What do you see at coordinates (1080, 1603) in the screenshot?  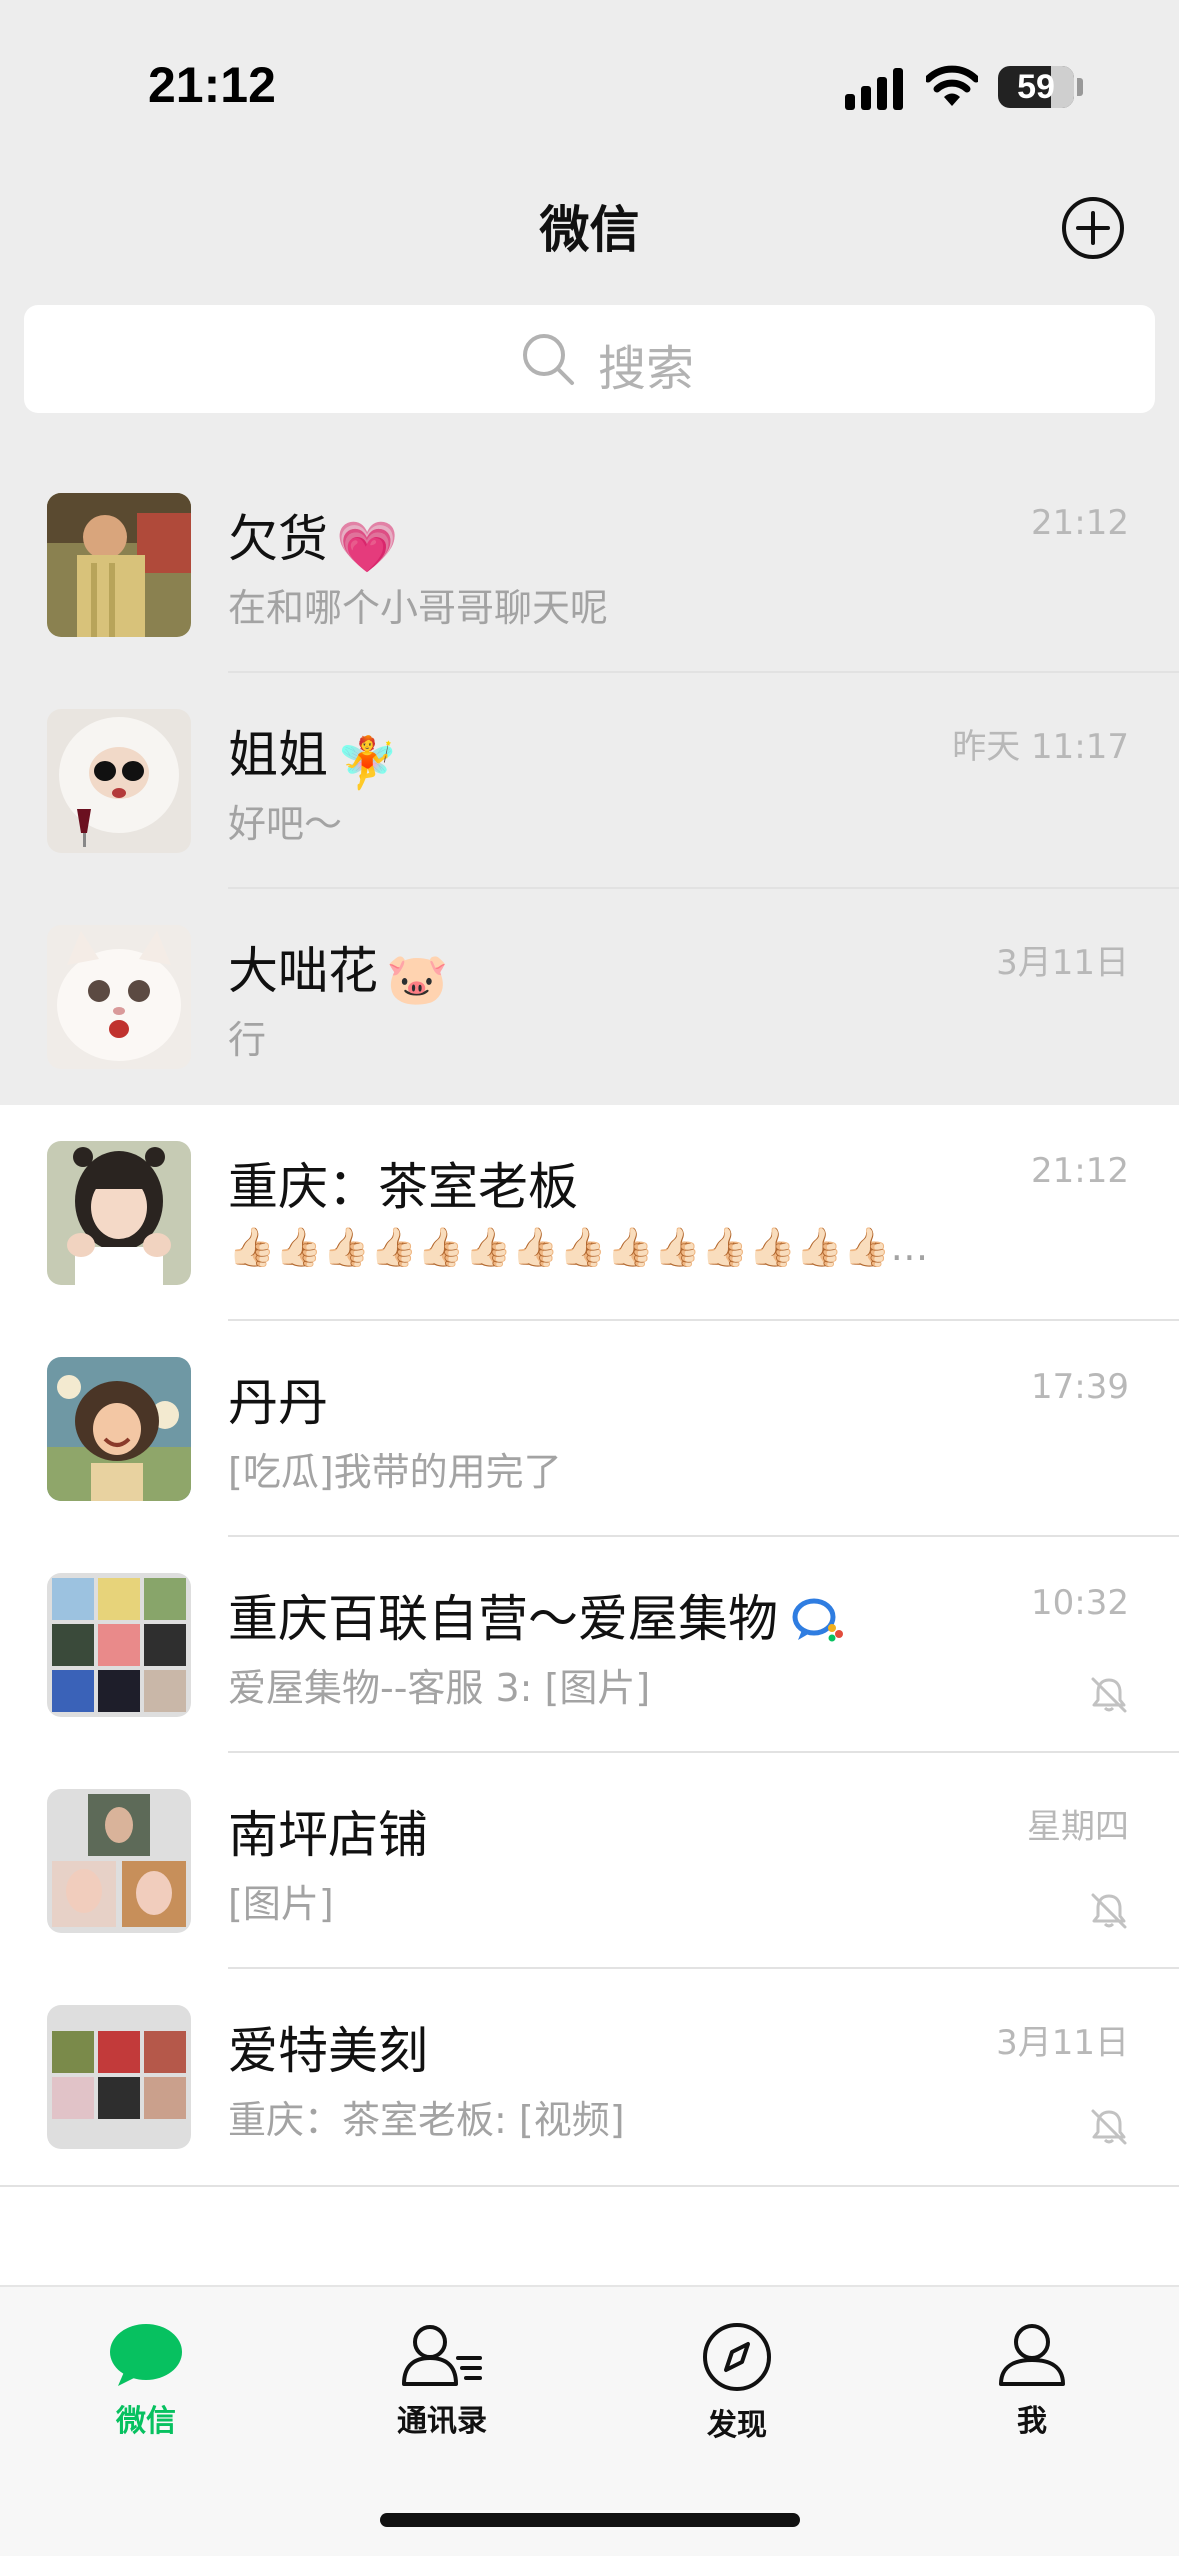 I see `chat-time: 10:32` at bounding box center [1080, 1603].